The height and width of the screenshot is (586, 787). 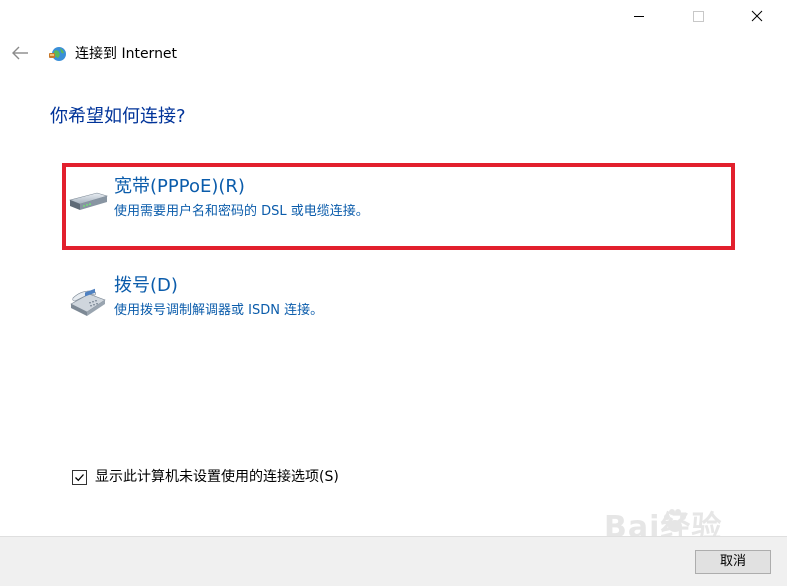 What do you see at coordinates (126, 54) in the screenshot?
I see `window-title: 连接到 Internet` at bounding box center [126, 54].